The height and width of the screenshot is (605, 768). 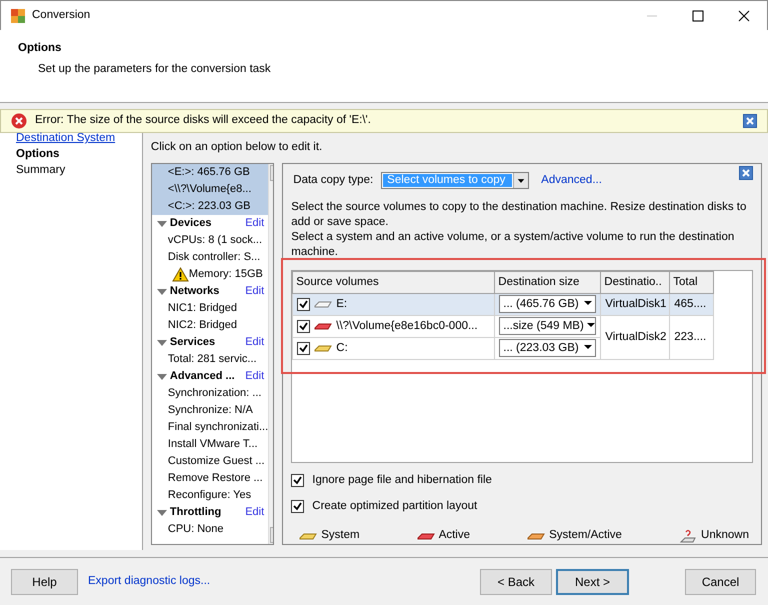 What do you see at coordinates (547, 282) in the screenshot?
I see `column-header: Destination size` at bounding box center [547, 282].